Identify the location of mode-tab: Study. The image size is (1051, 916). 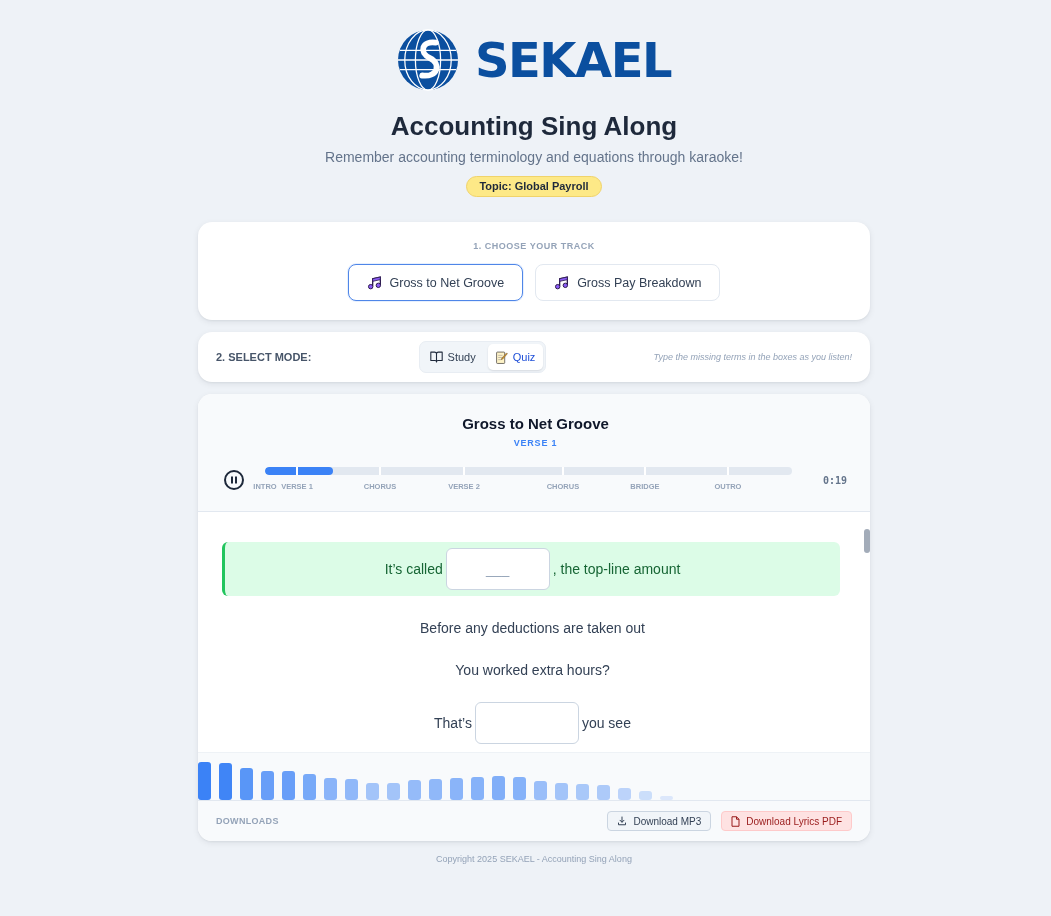
(452, 357).